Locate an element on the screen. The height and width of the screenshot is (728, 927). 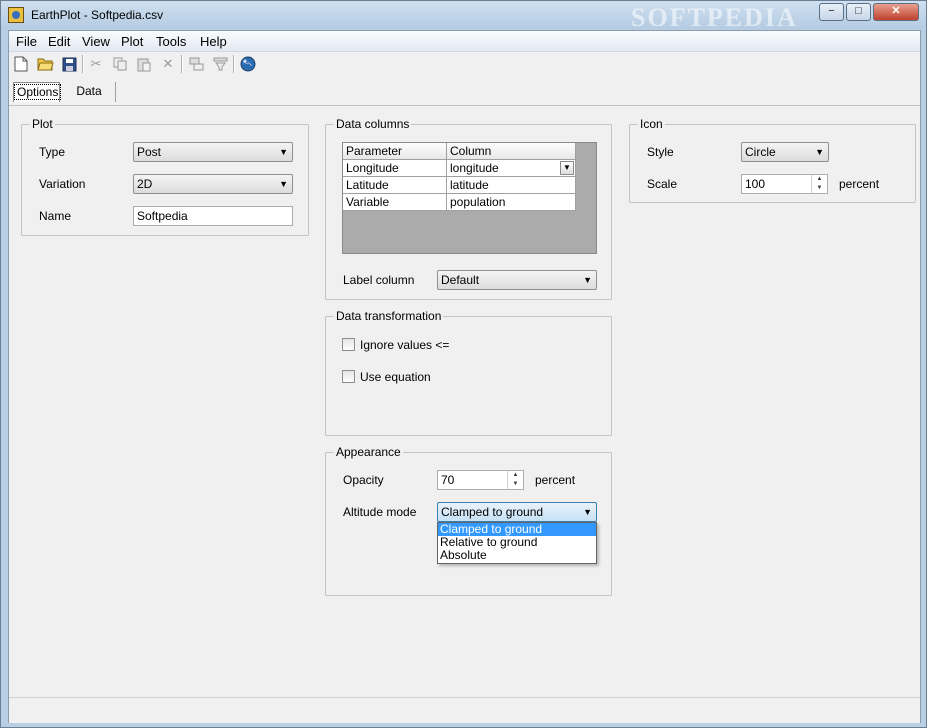
data-transformation-legend: Data transformation is located at coordinates (389, 316).